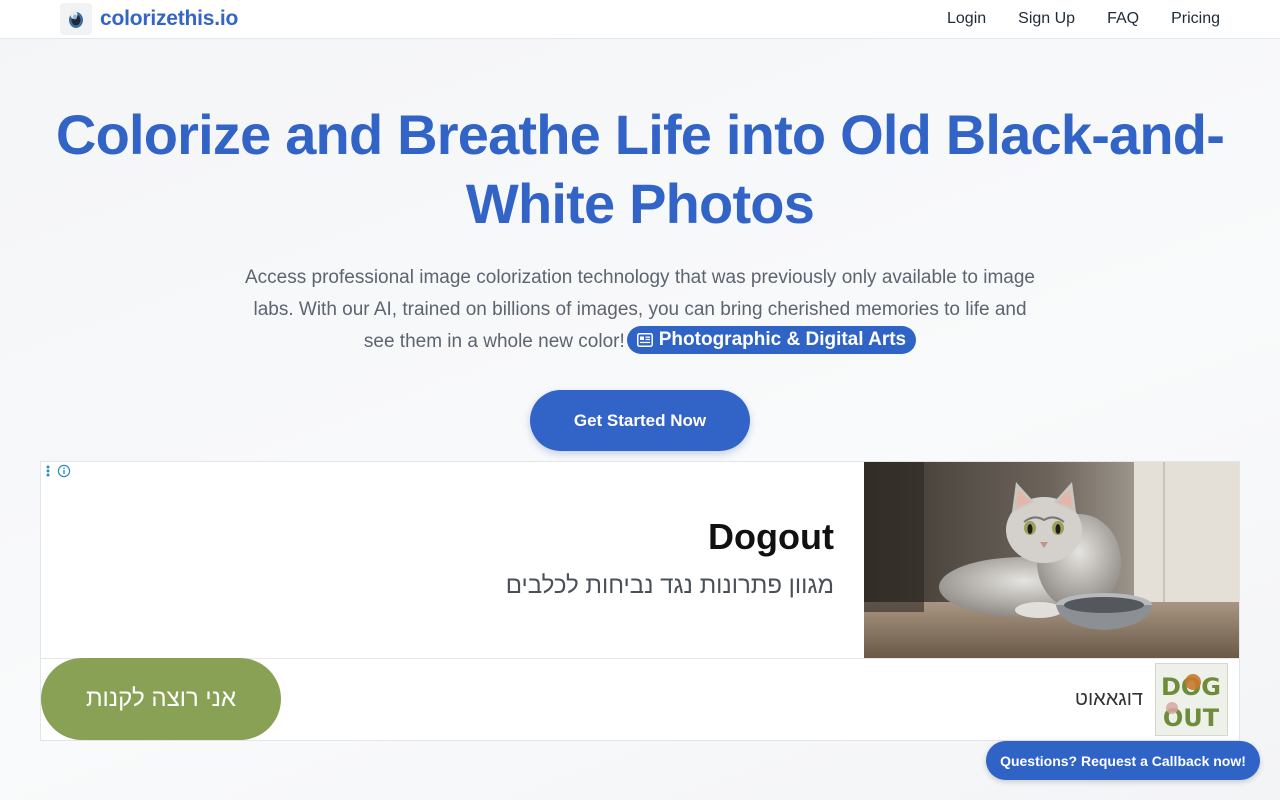  What do you see at coordinates (1191, 699) in the screenshot?
I see `ad-advertiser-logo: DOG OUT` at bounding box center [1191, 699].